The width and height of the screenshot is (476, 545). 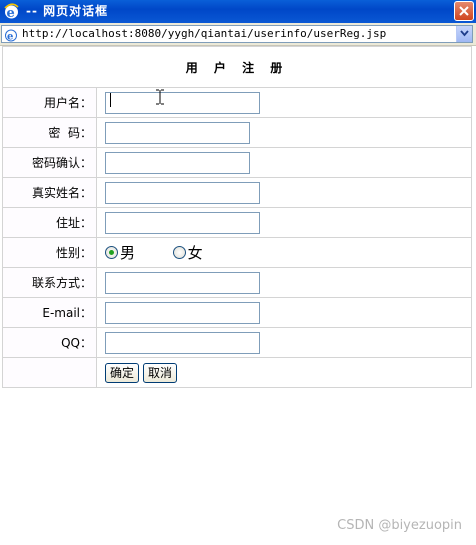 What do you see at coordinates (49, 342) in the screenshot?
I see `qq-label: QQ：` at bounding box center [49, 342].